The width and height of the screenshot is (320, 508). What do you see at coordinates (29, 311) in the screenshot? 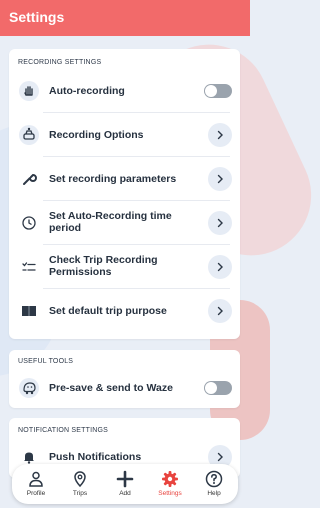
I see `book-icon` at bounding box center [29, 311].